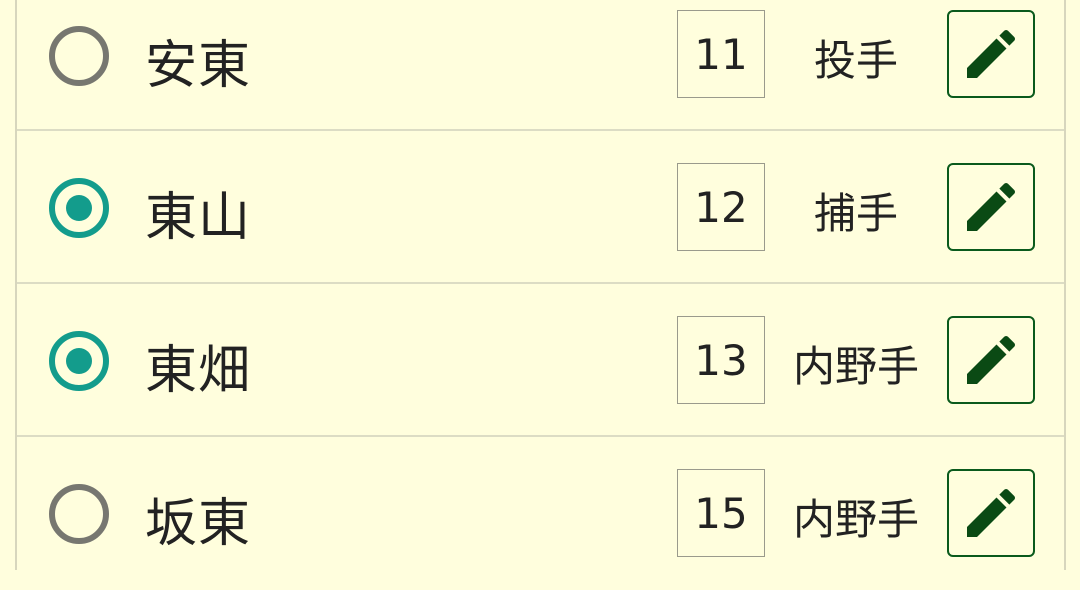 The width and height of the screenshot is (1080, 590). I want to click on player-name: 安東, so click(198, 66).